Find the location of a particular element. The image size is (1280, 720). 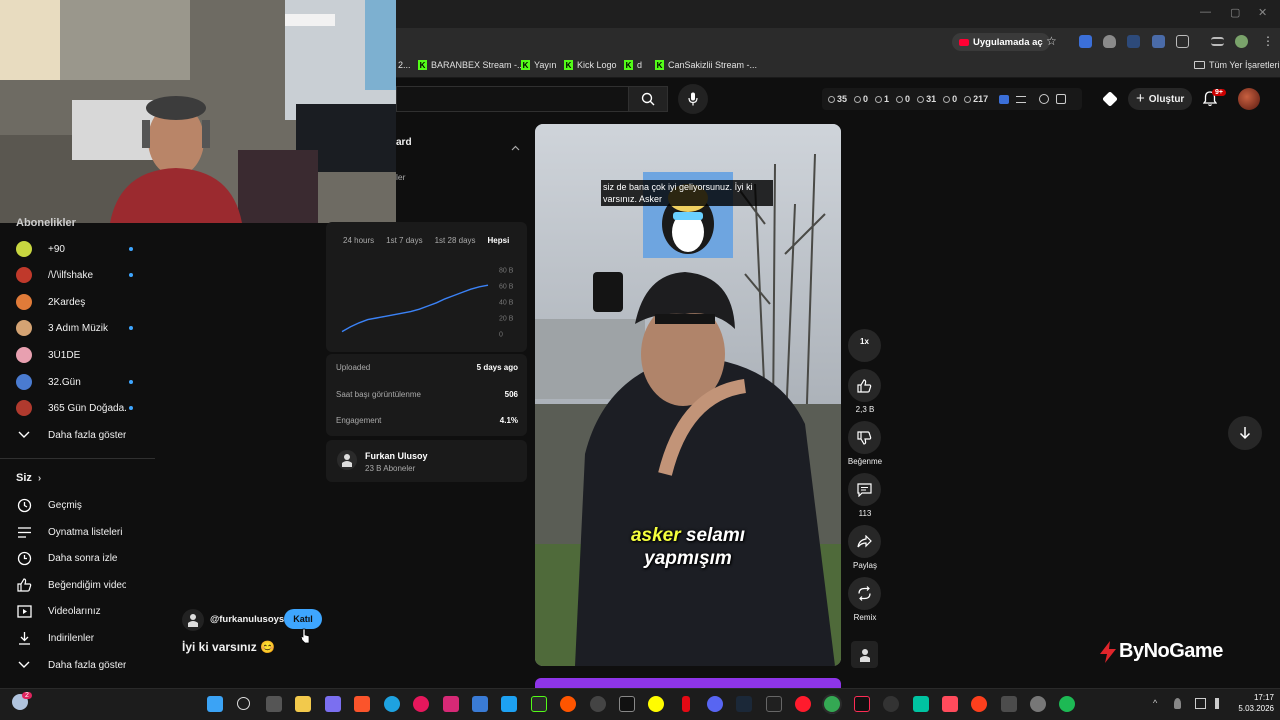

twitter-icon is located at coordinates (509, 704).